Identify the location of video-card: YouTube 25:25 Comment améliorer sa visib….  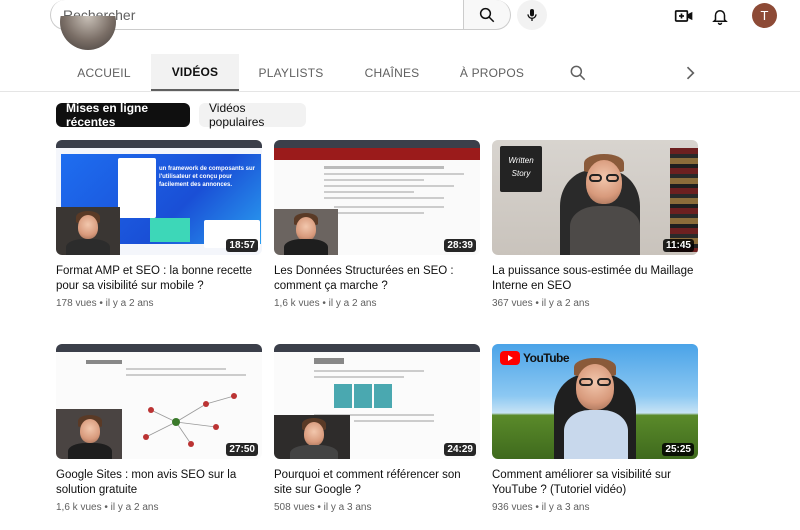
(595, 428).